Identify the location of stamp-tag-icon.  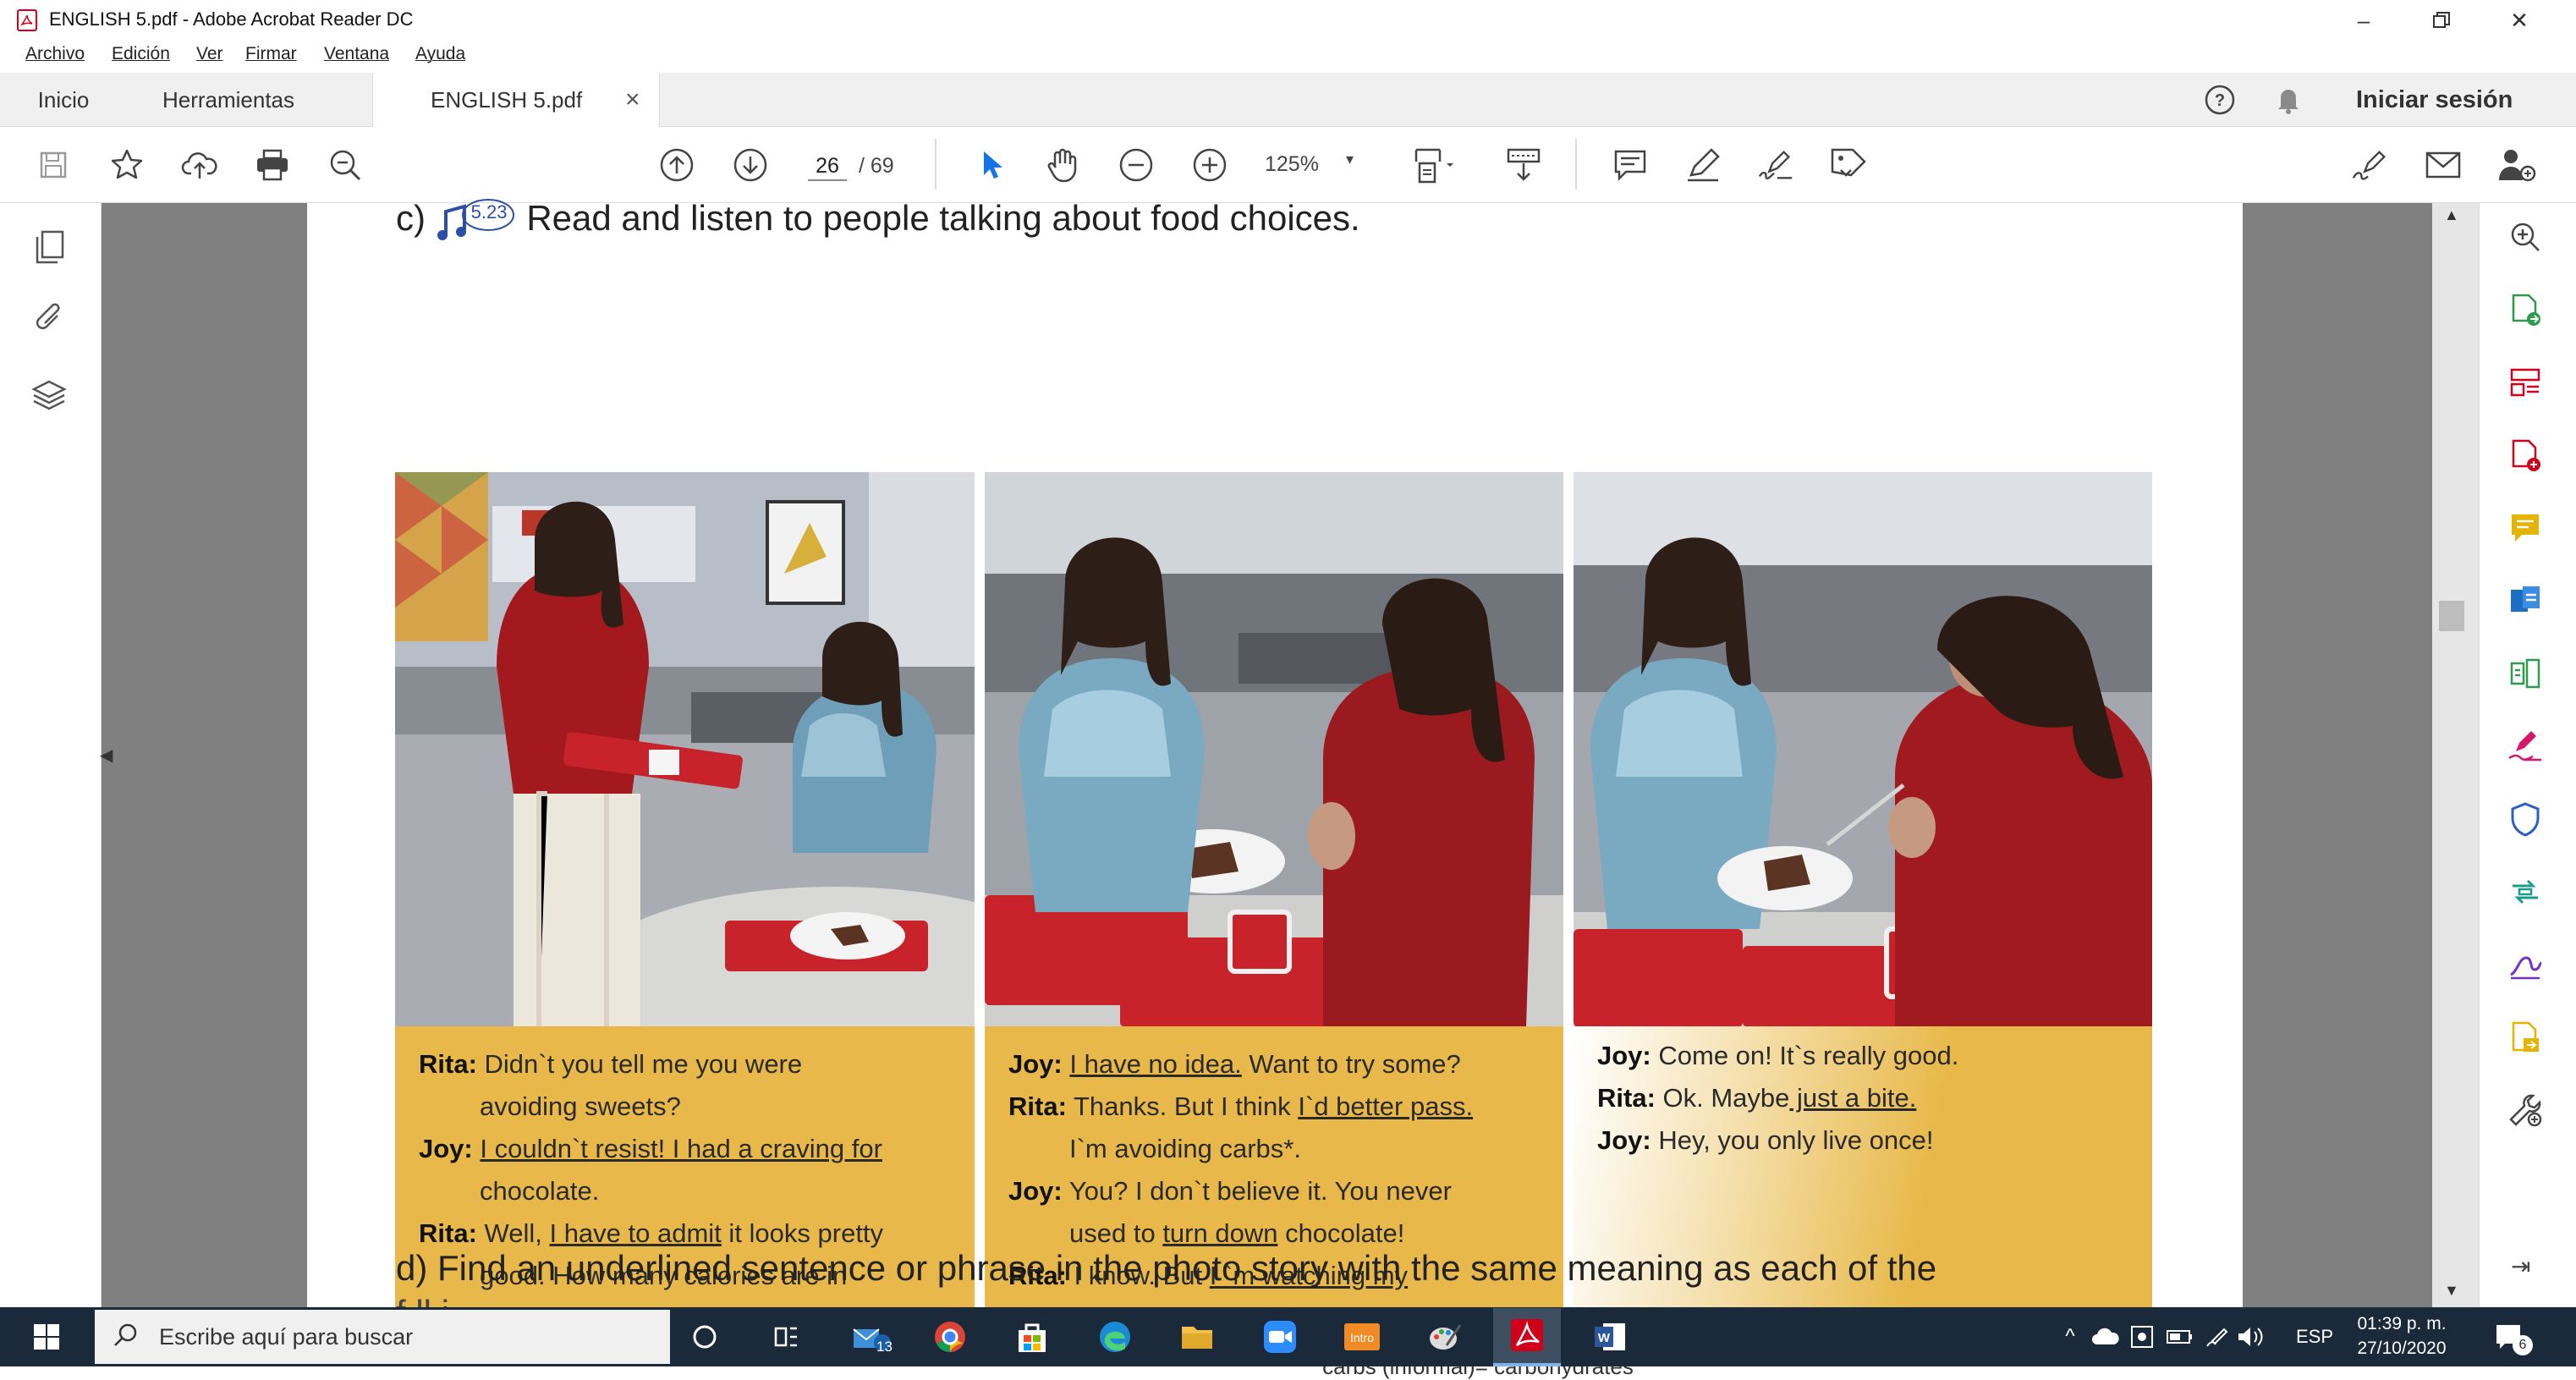
(1849, 165).